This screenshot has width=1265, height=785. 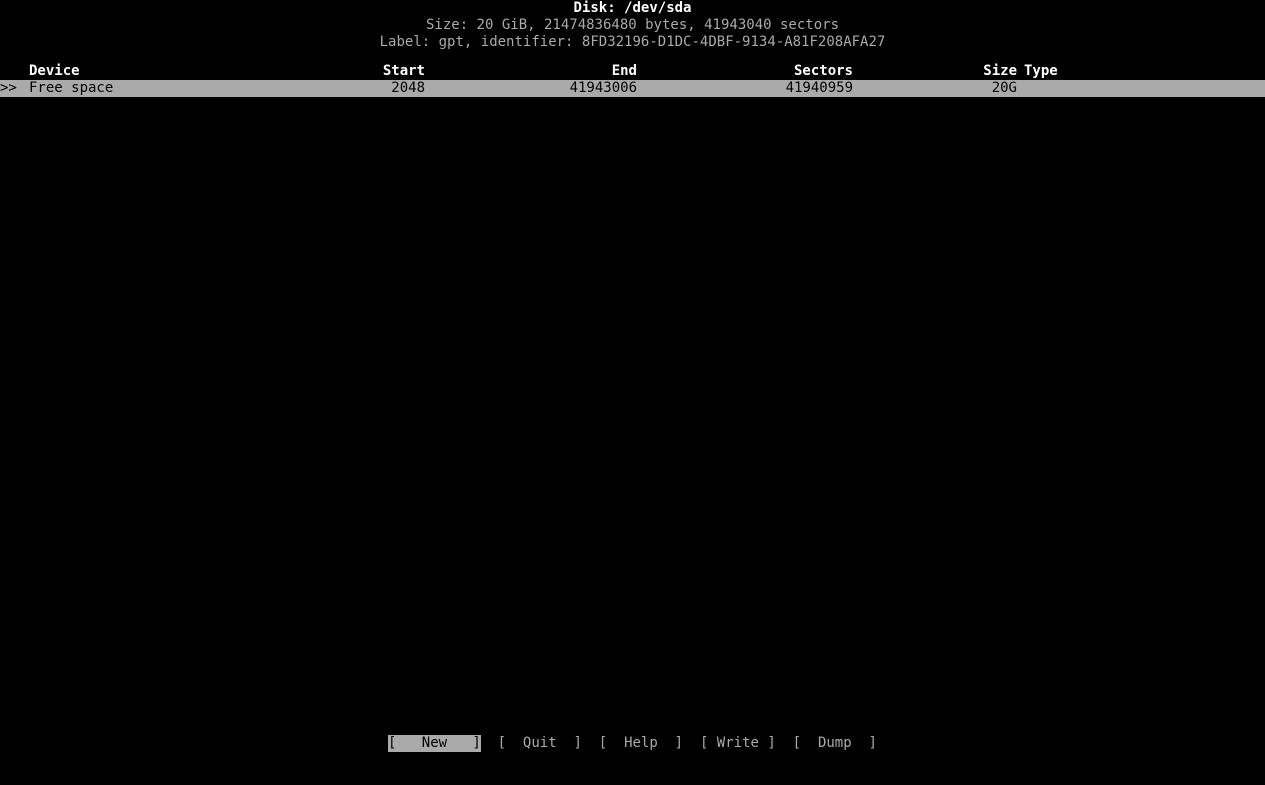 I want to click on menu-item-quit: [ Quit ], so click(x=540, y=743).